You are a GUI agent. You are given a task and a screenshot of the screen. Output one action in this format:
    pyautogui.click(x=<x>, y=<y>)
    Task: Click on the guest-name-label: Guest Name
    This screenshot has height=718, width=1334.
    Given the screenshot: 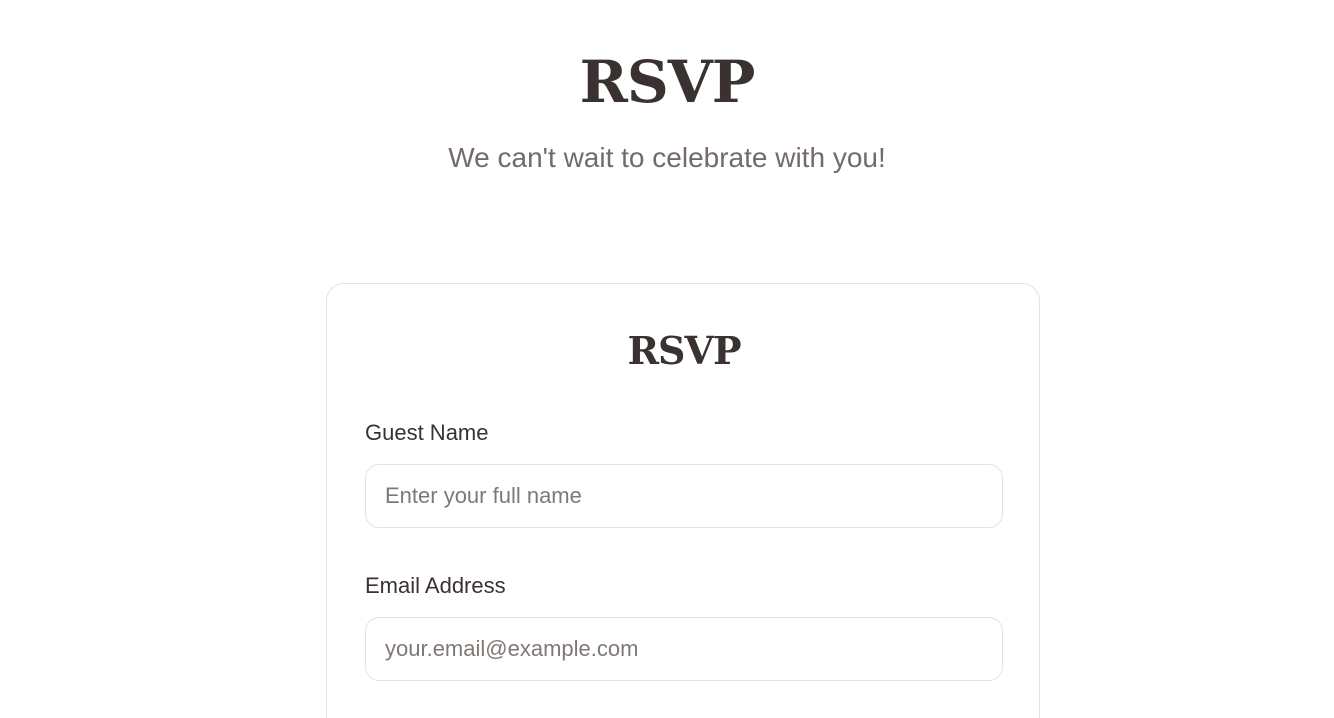 What is the action you would take?
    pyautogui.click(x=427, y=432)
    